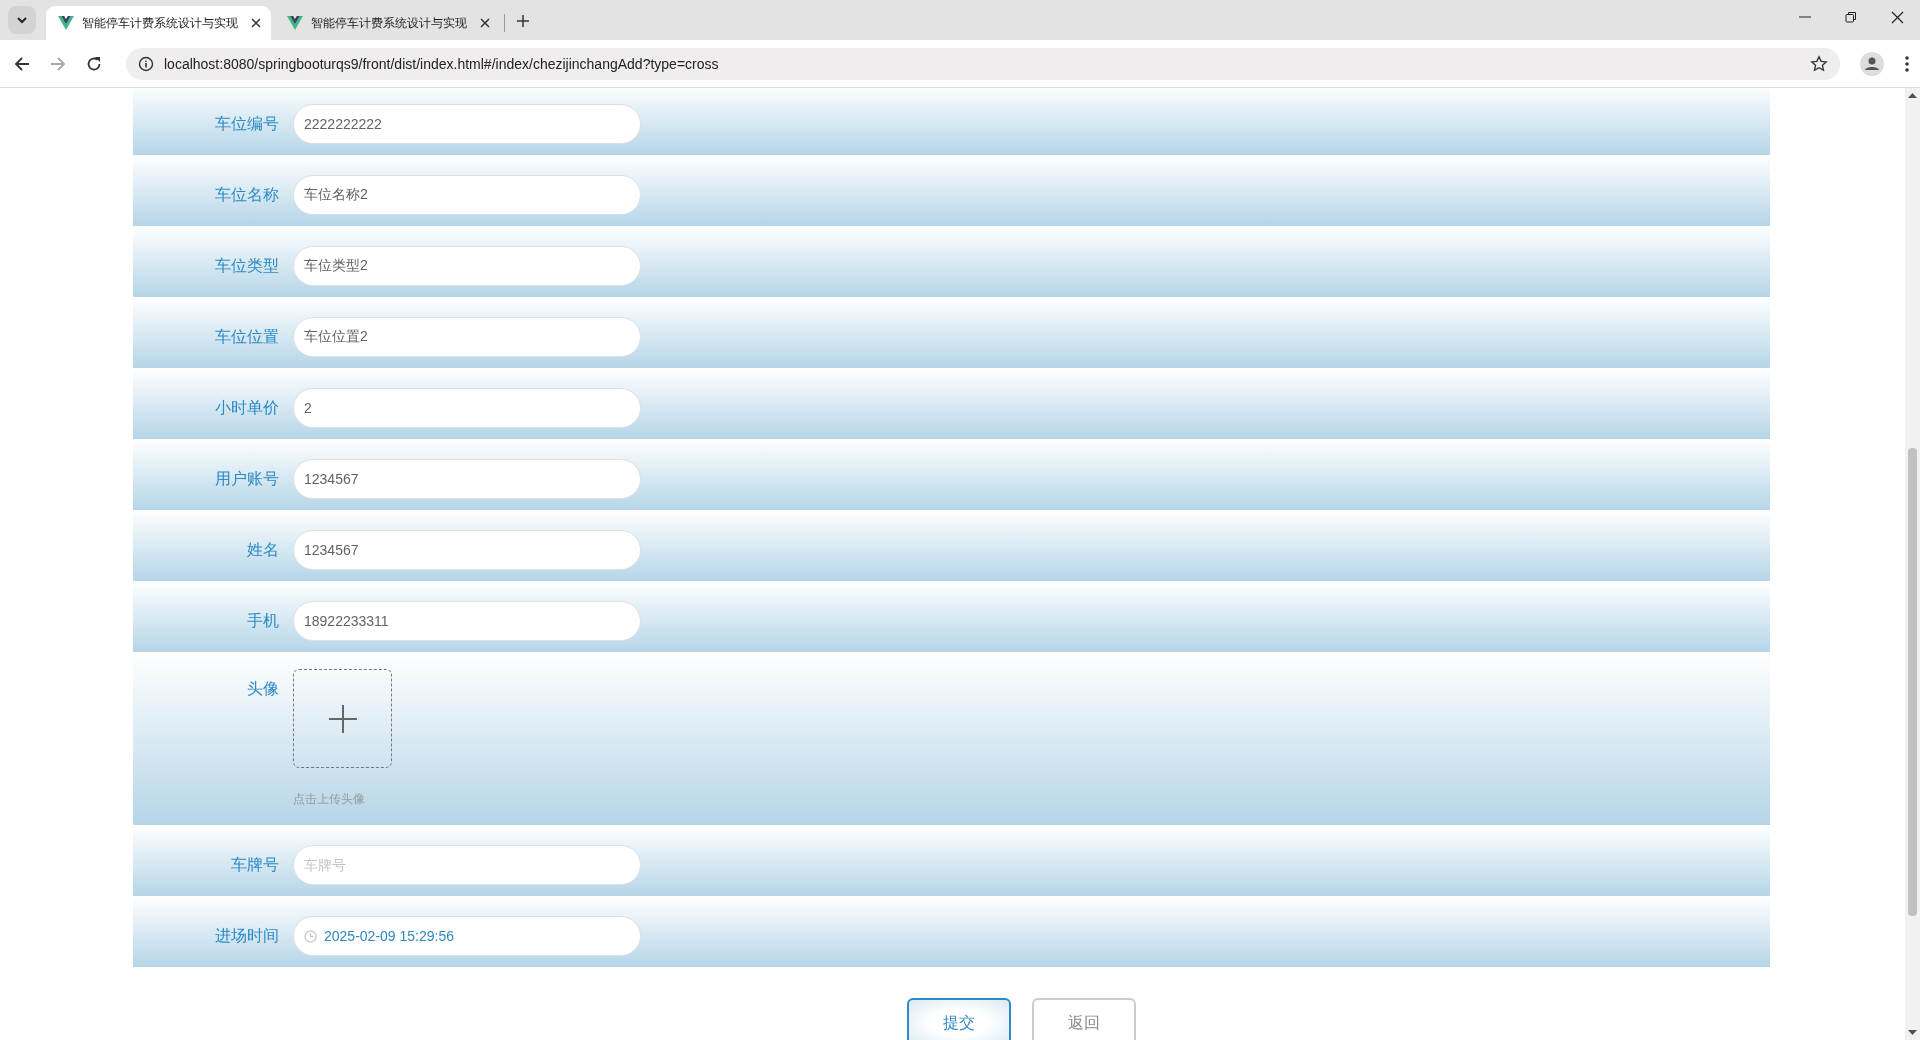 The image size is (1920, 1040). What do you see at coordinates (255, 865) in the screenshot?
I see `field-label: 车牌号` at bounding box center [255, 865].